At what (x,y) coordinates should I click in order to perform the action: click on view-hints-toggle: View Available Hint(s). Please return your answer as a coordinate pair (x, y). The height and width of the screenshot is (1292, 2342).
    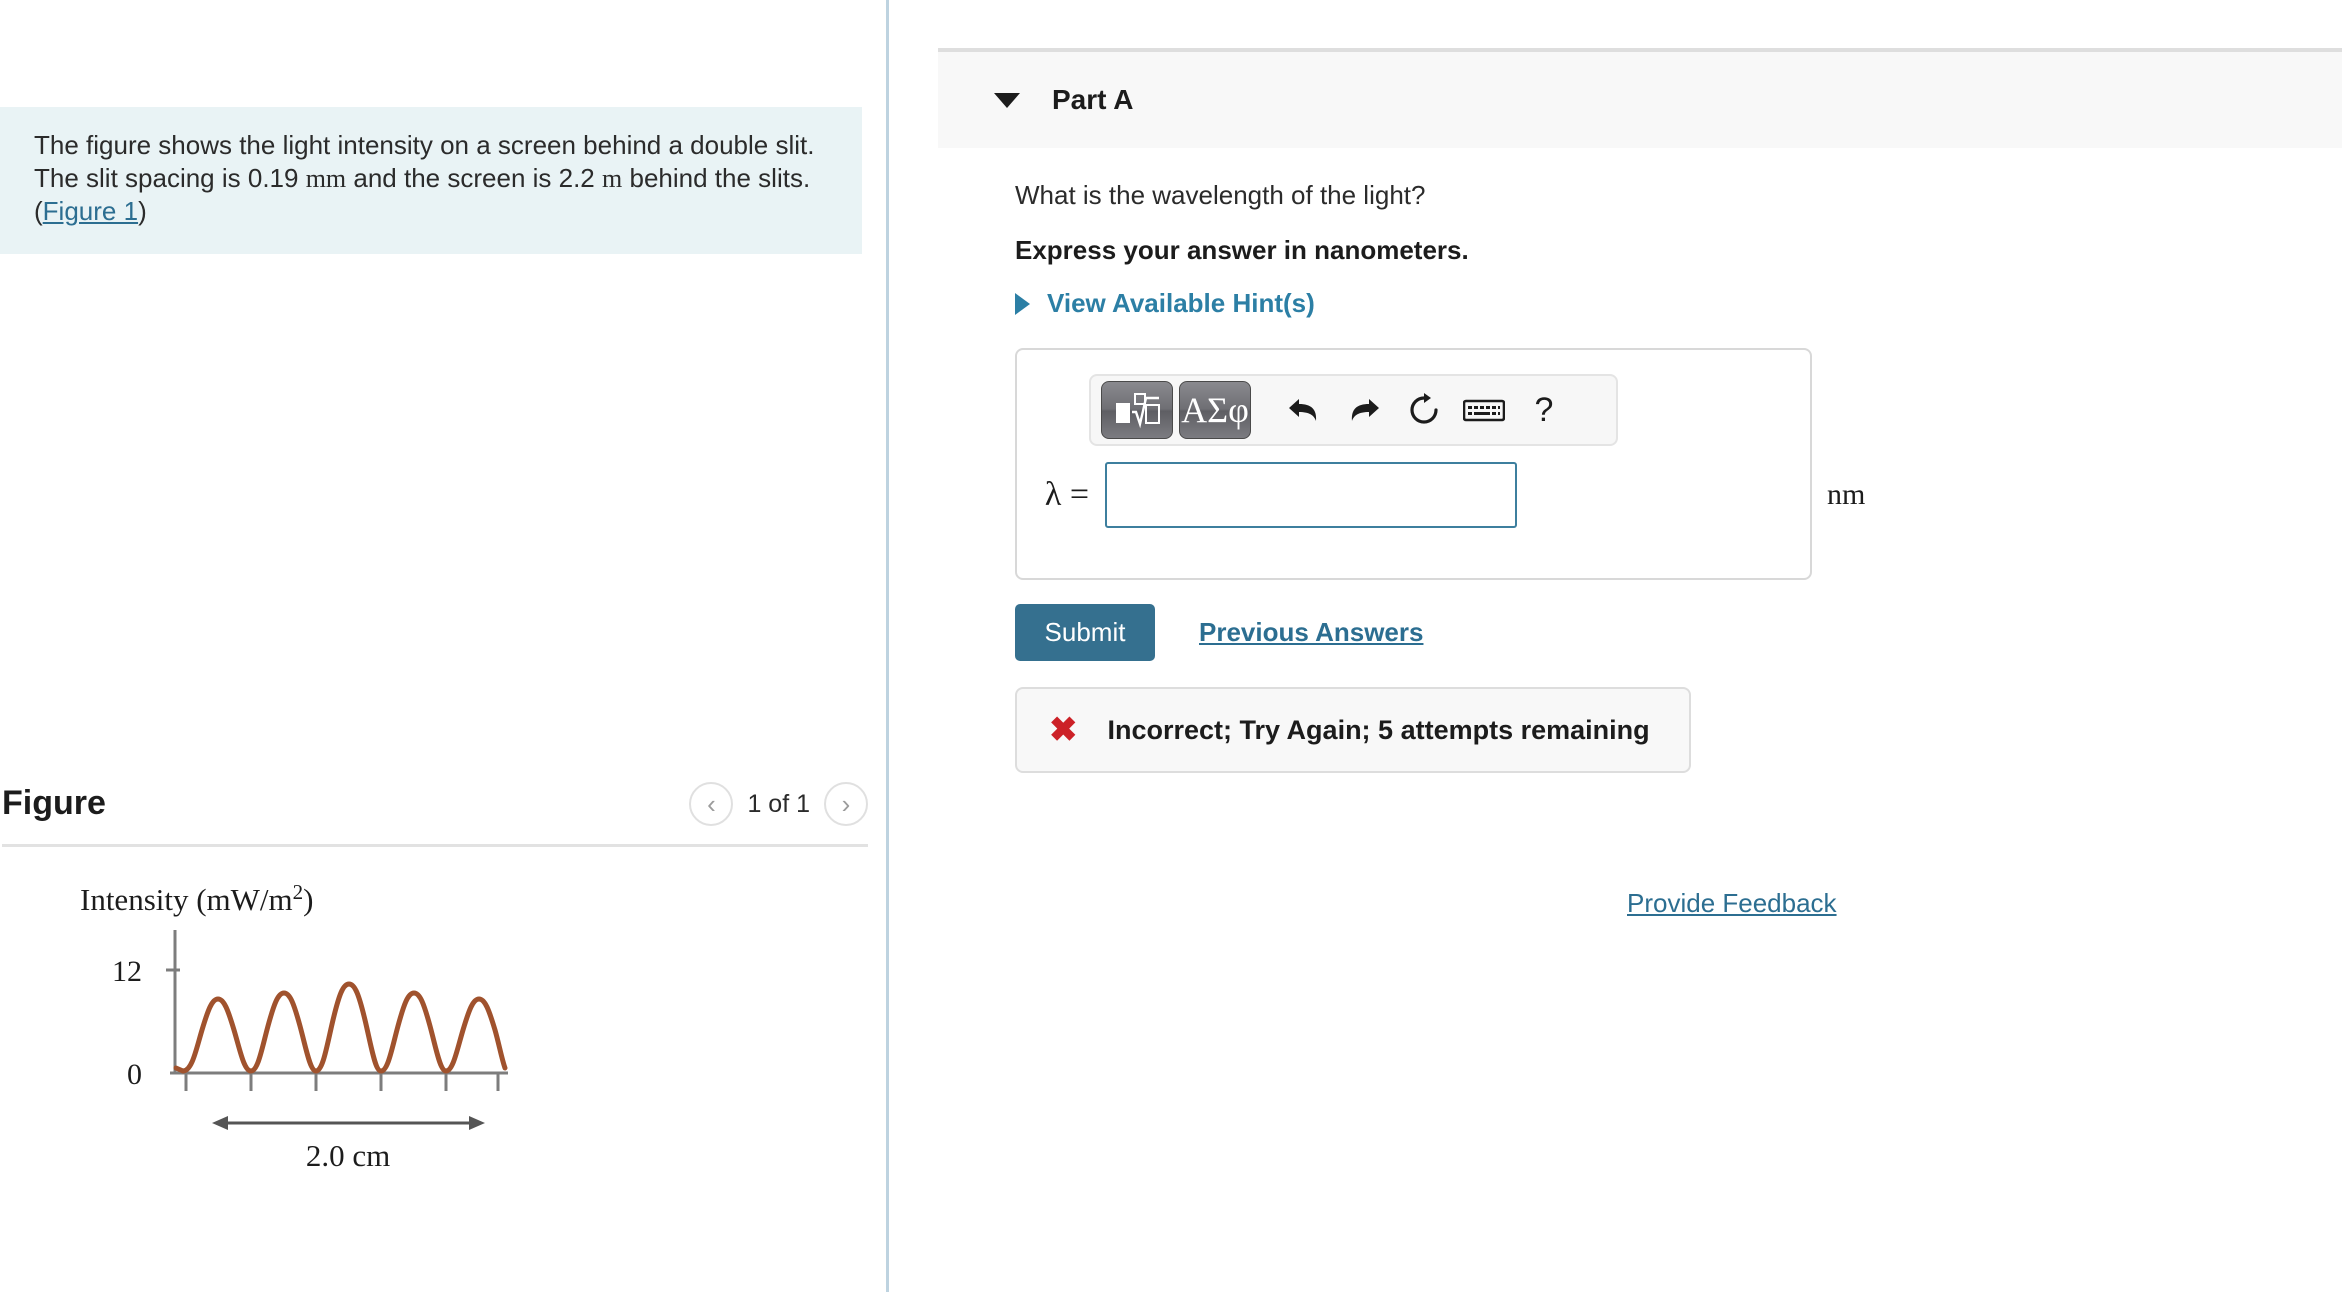
    Looking at the image, I should click on (1165, 303).